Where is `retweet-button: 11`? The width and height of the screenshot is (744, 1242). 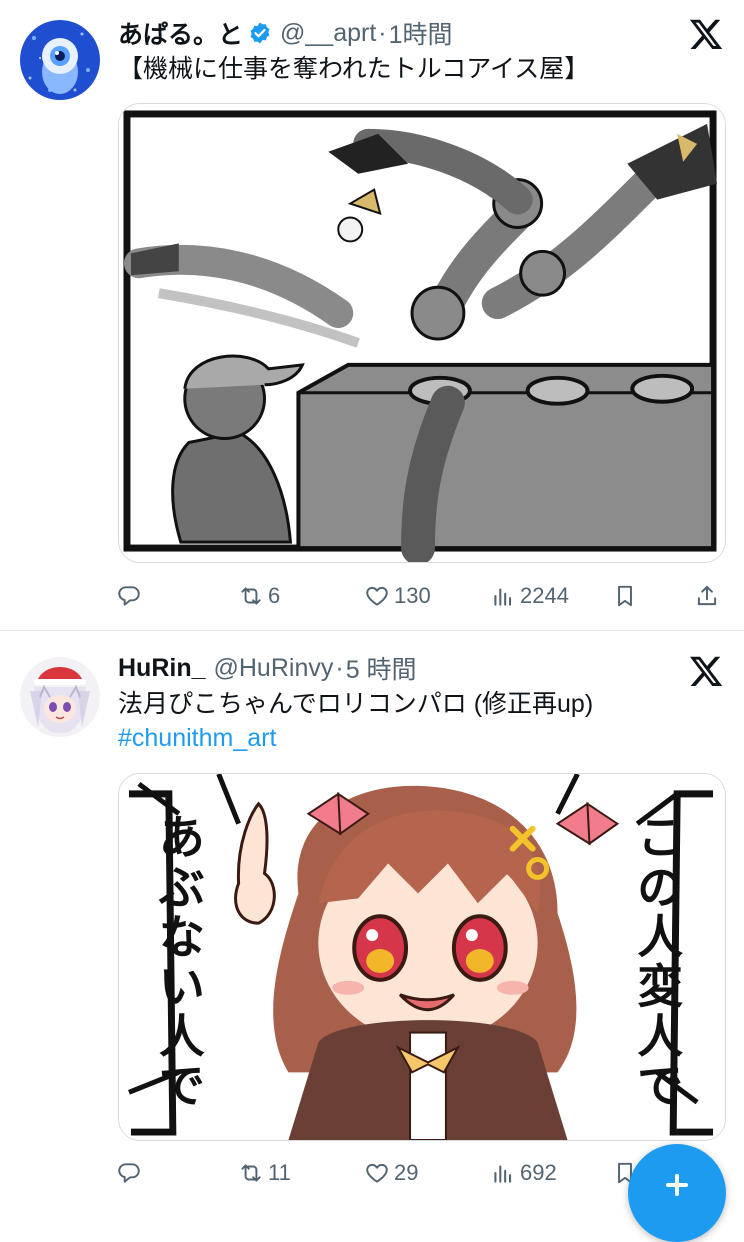 retweet-button: 11 is located at coordinates (264, 1173).